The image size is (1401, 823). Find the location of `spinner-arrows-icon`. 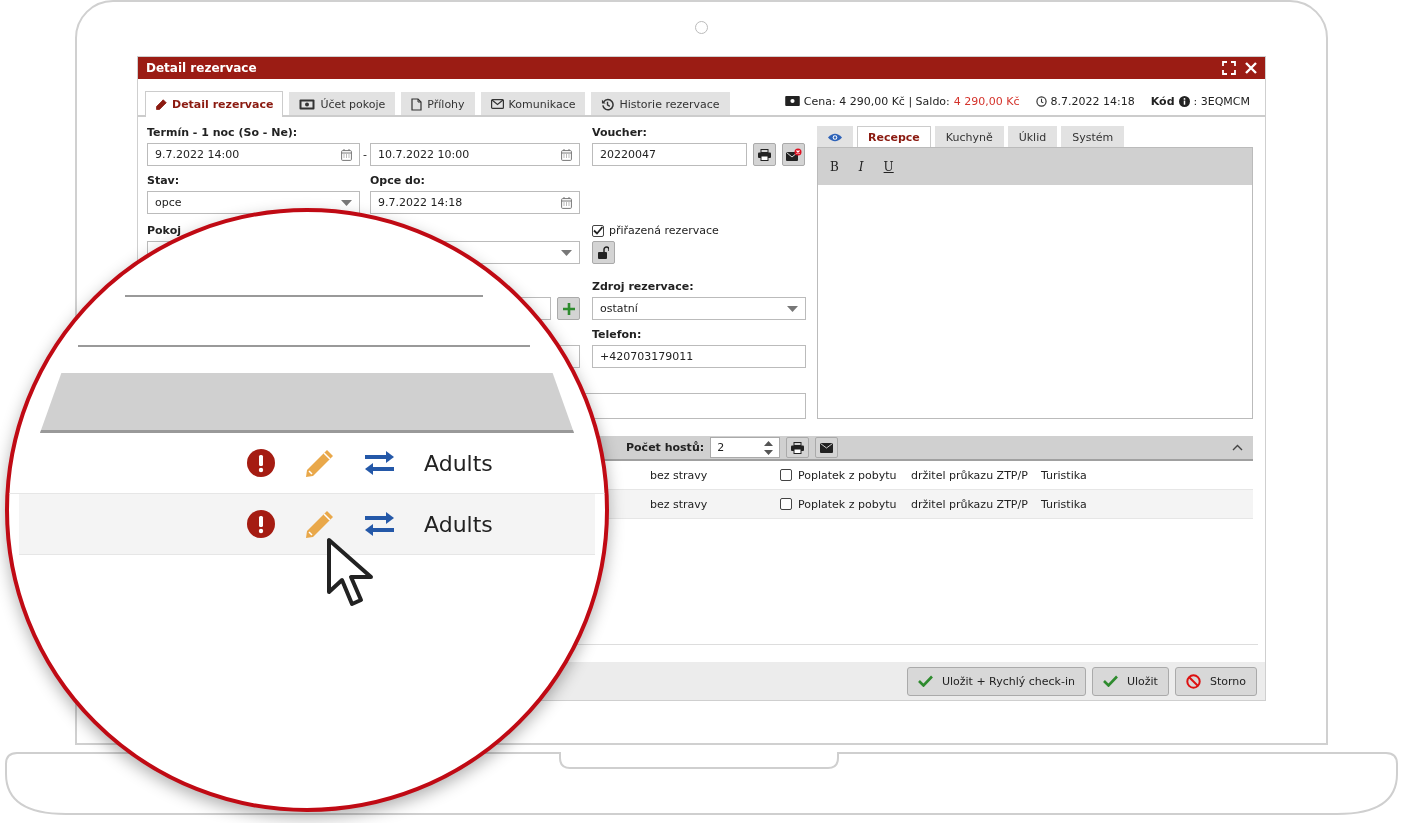

spinner-arrows-icon is located at coordinates (769, 447).